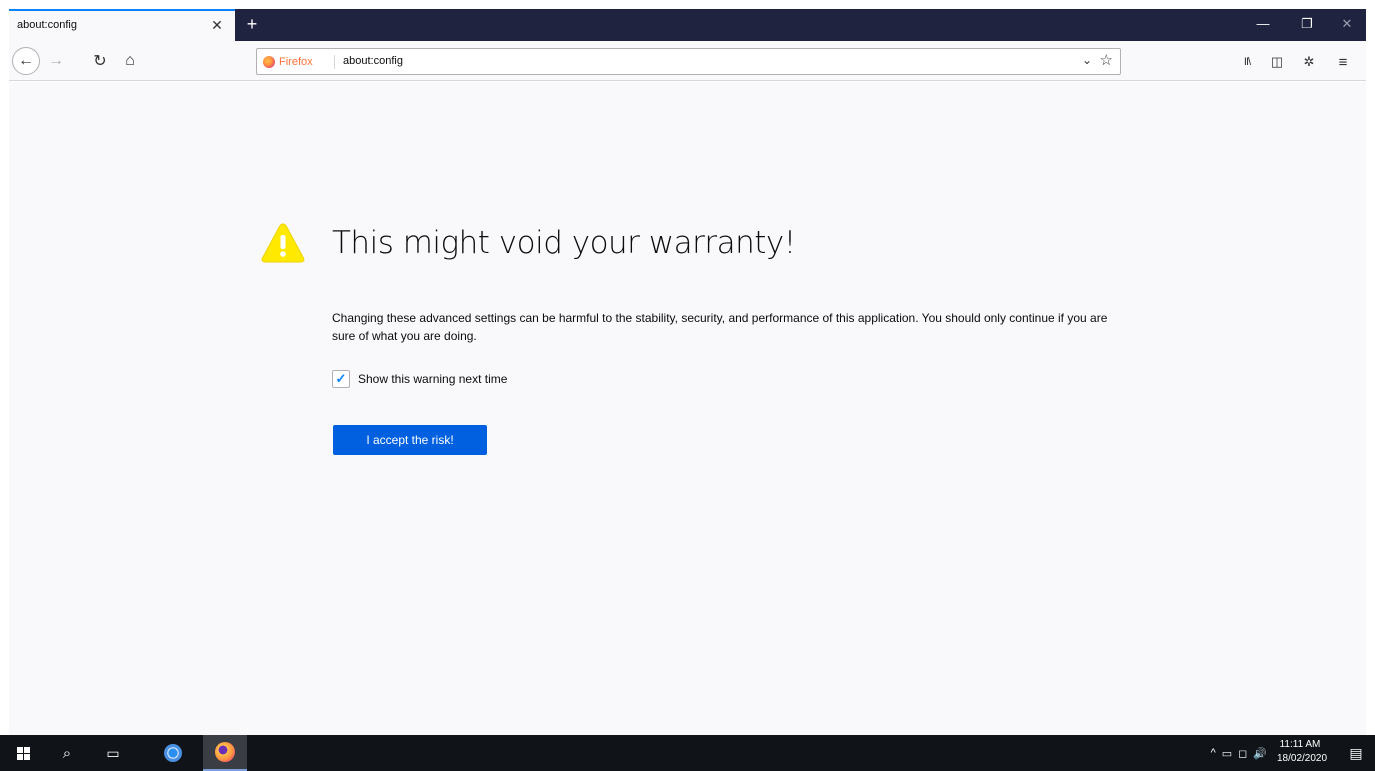  I want to click on back-button: ←, so click(26, 61).